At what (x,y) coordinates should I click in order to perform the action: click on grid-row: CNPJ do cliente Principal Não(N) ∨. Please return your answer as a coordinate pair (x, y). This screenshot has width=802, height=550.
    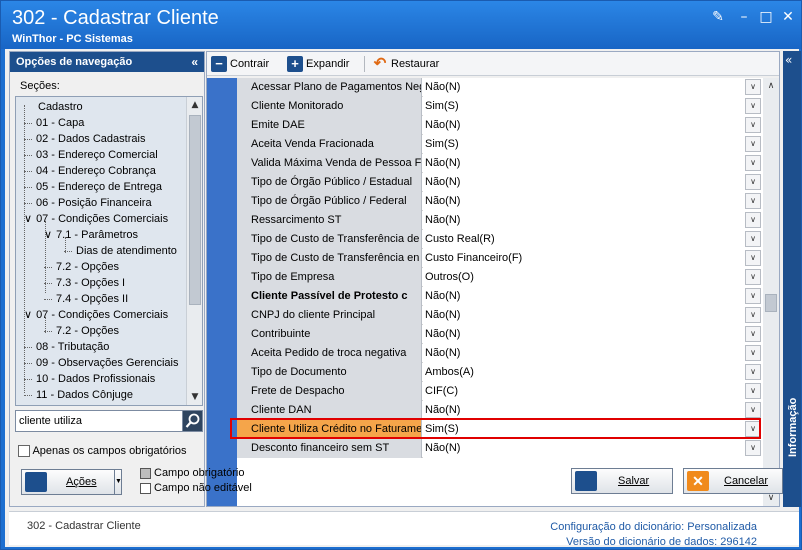
    Looking at the image, I should click on (499, 315).